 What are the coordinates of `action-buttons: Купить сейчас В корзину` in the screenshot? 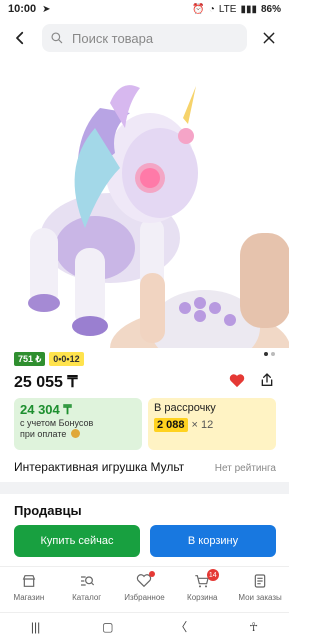 It's located at (145, 541).